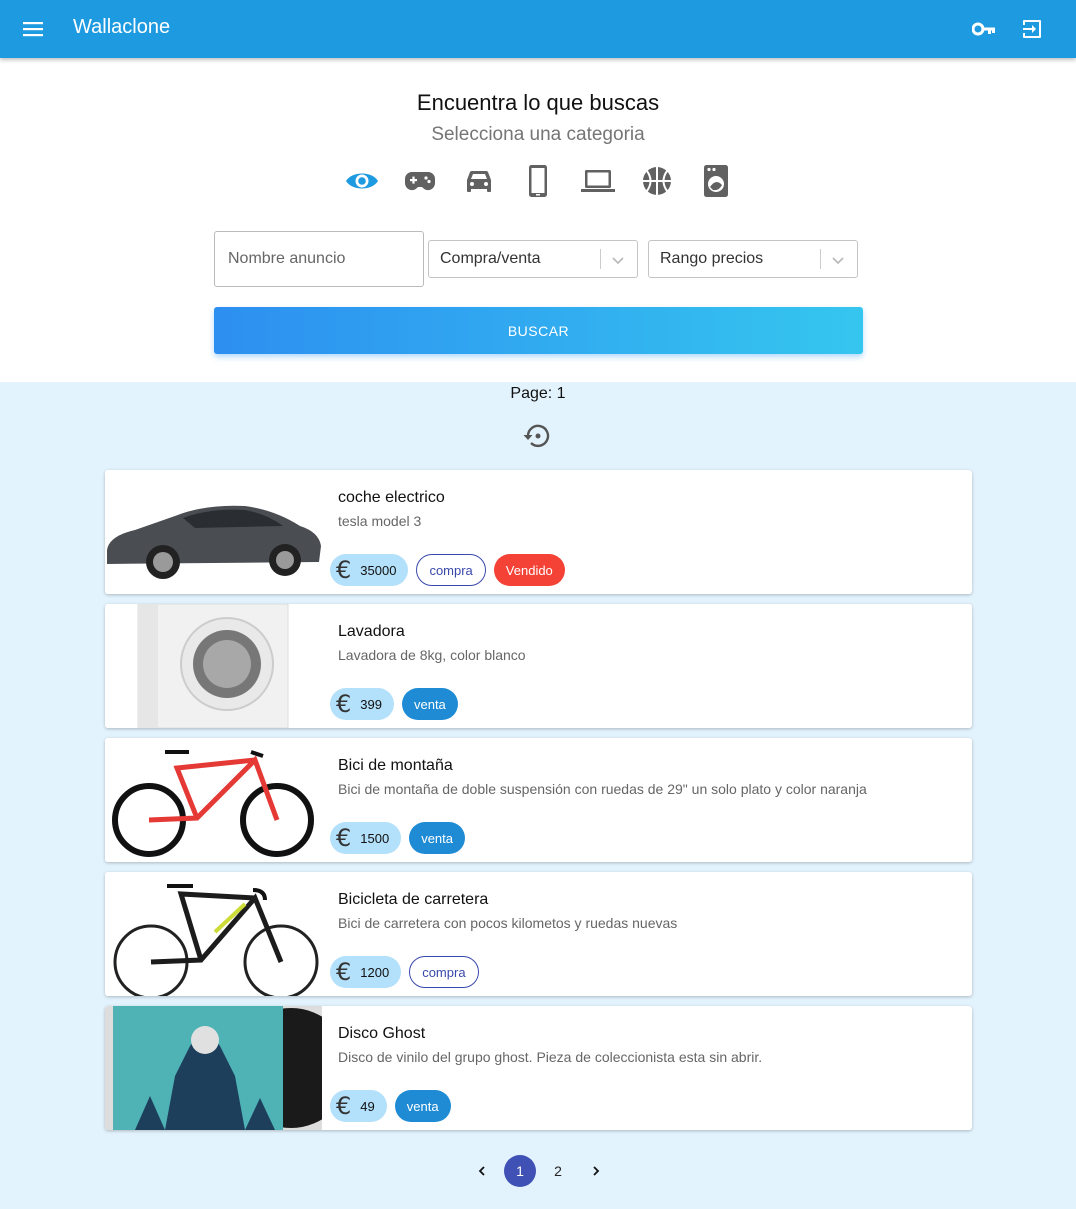 This screenshot has height=1209, width=1076. I want to click on ad-description: Lavadora de 8kg, color blanco, so click(432, 655).